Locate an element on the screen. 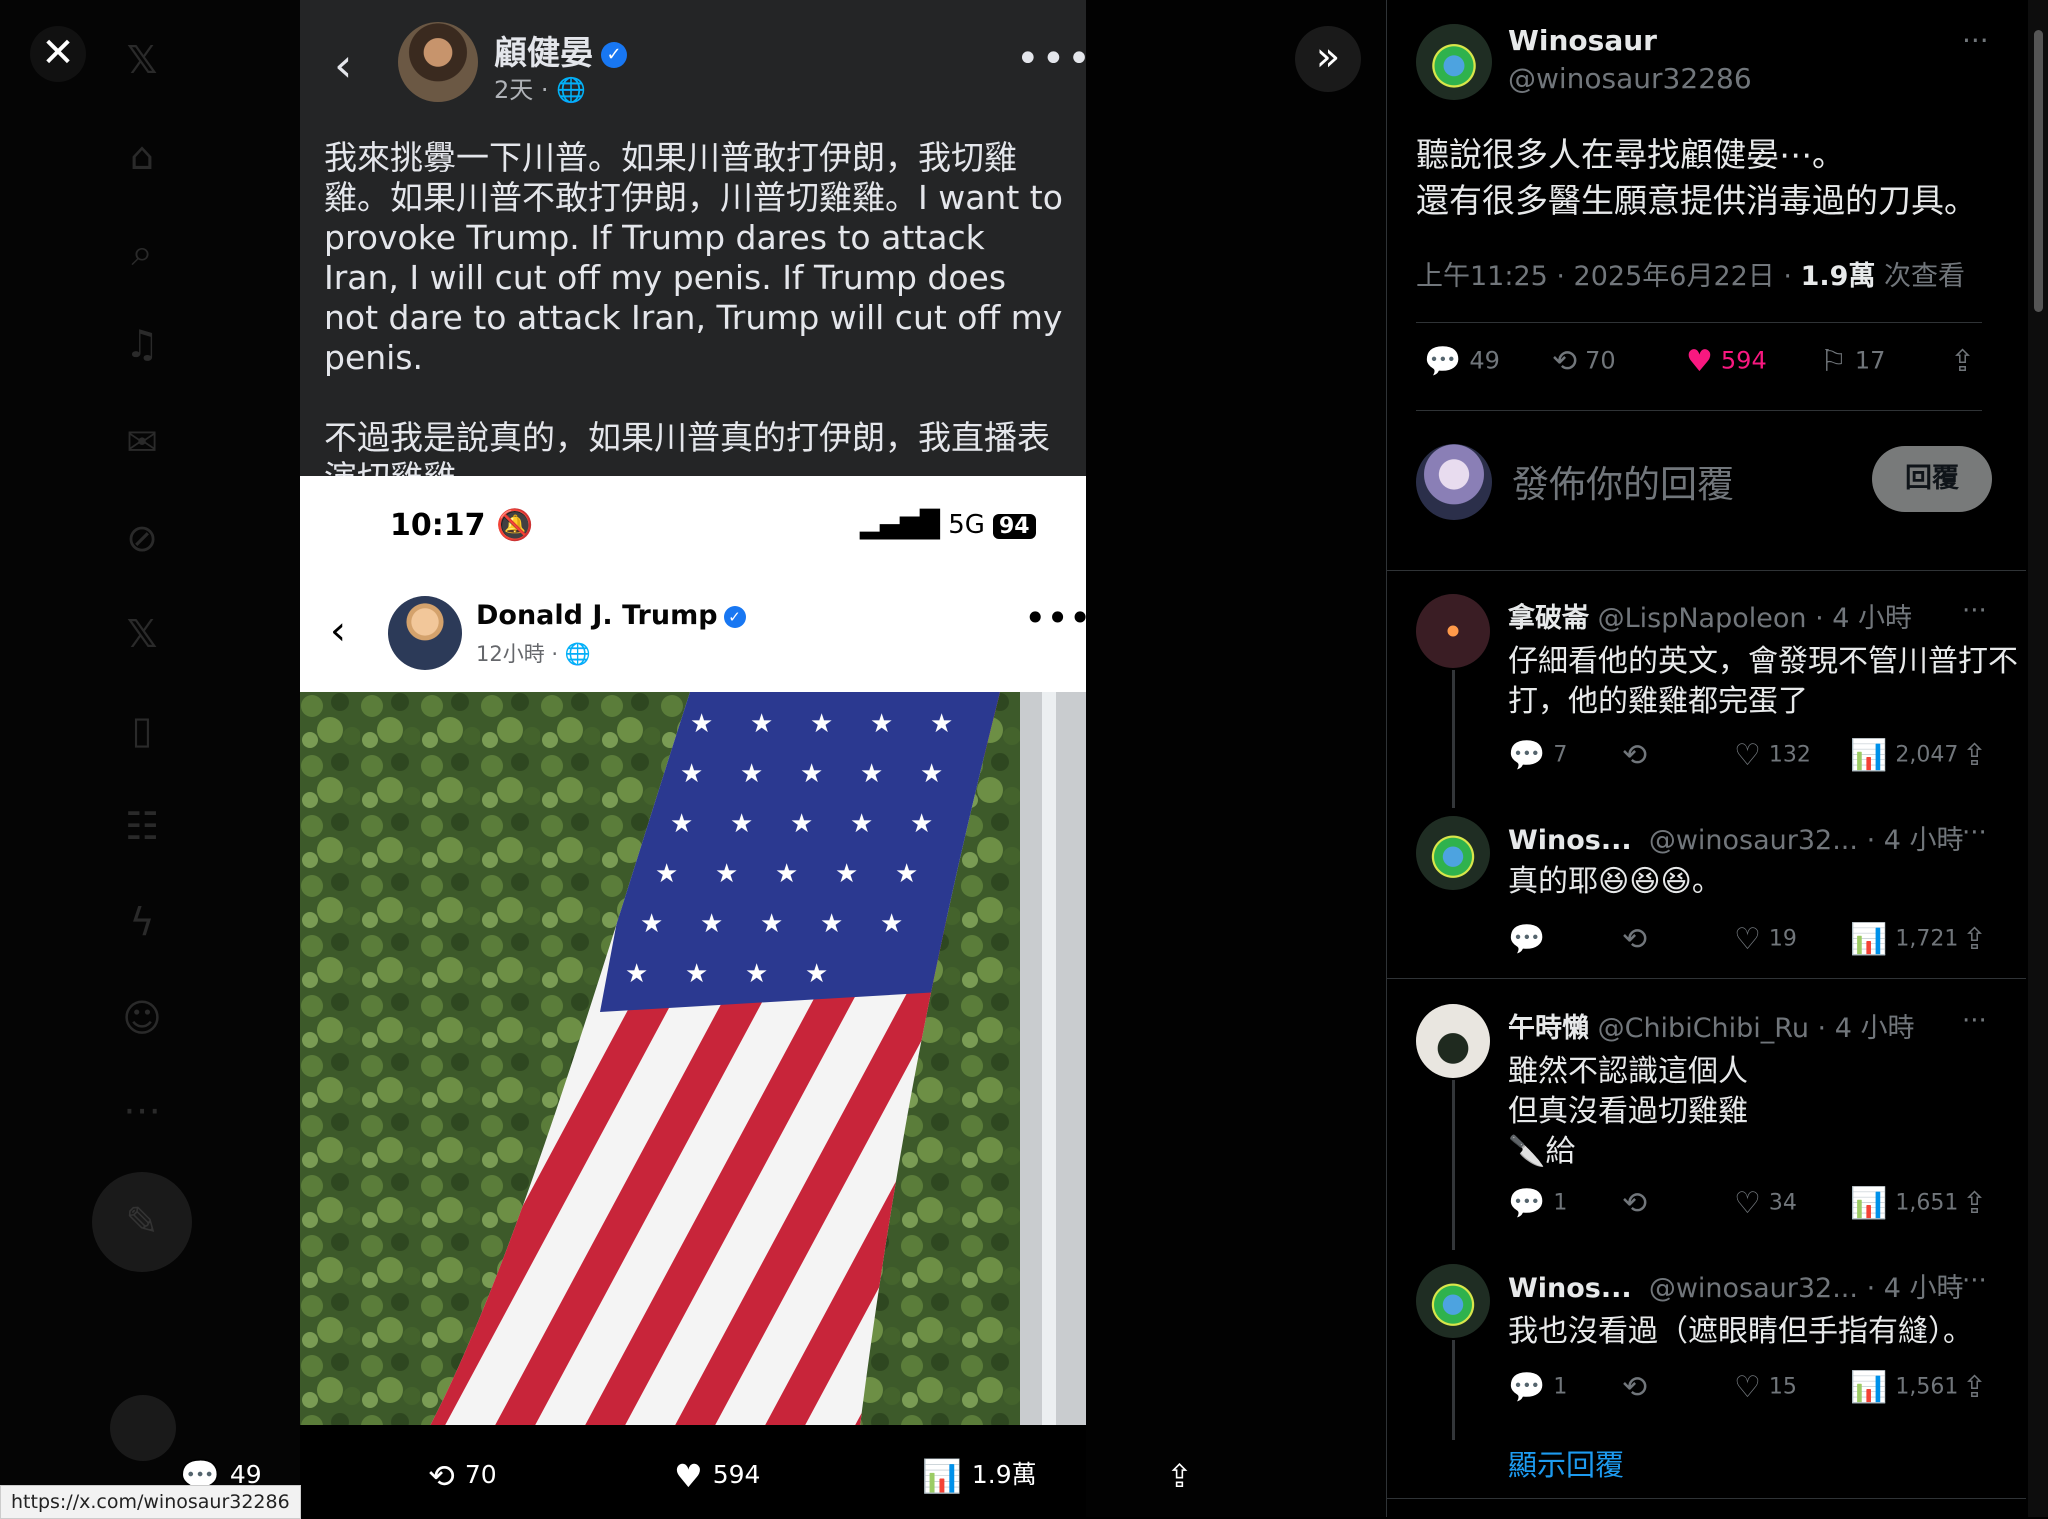 The image size is (2048, 1519). tweet-share-button: ⇪ is located at coordinates (1966, 361).